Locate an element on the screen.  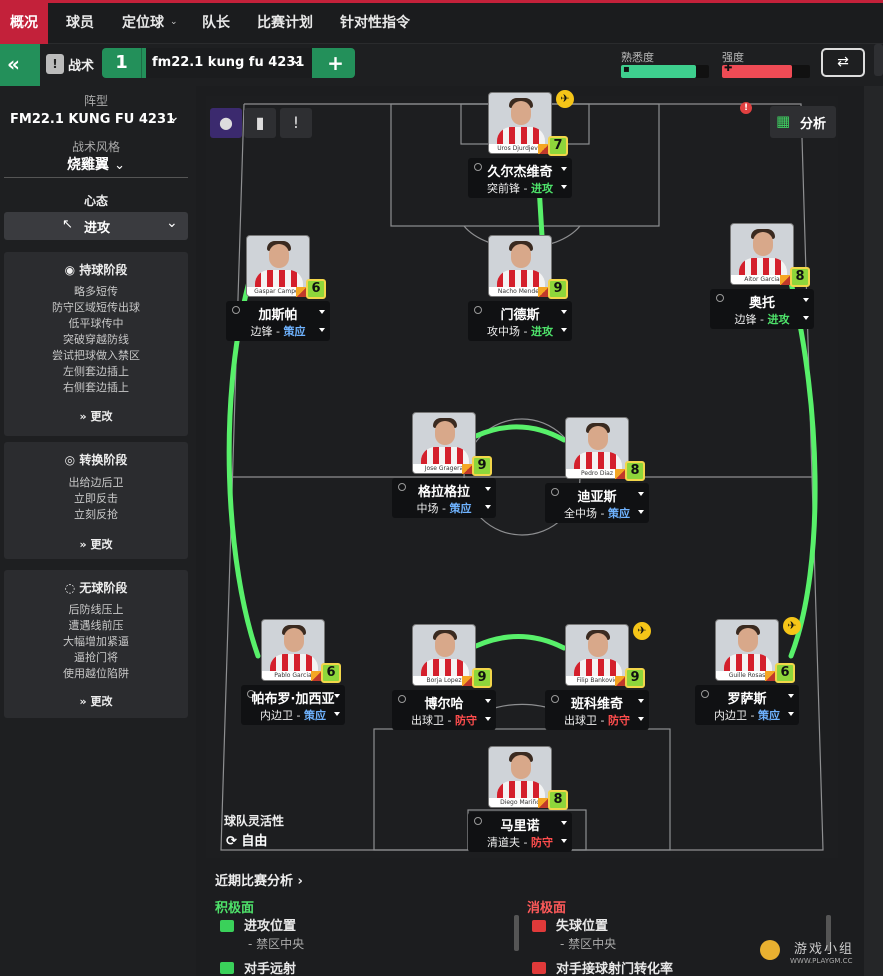
chart-icon: ▪ is located at coordinates (626, 69).